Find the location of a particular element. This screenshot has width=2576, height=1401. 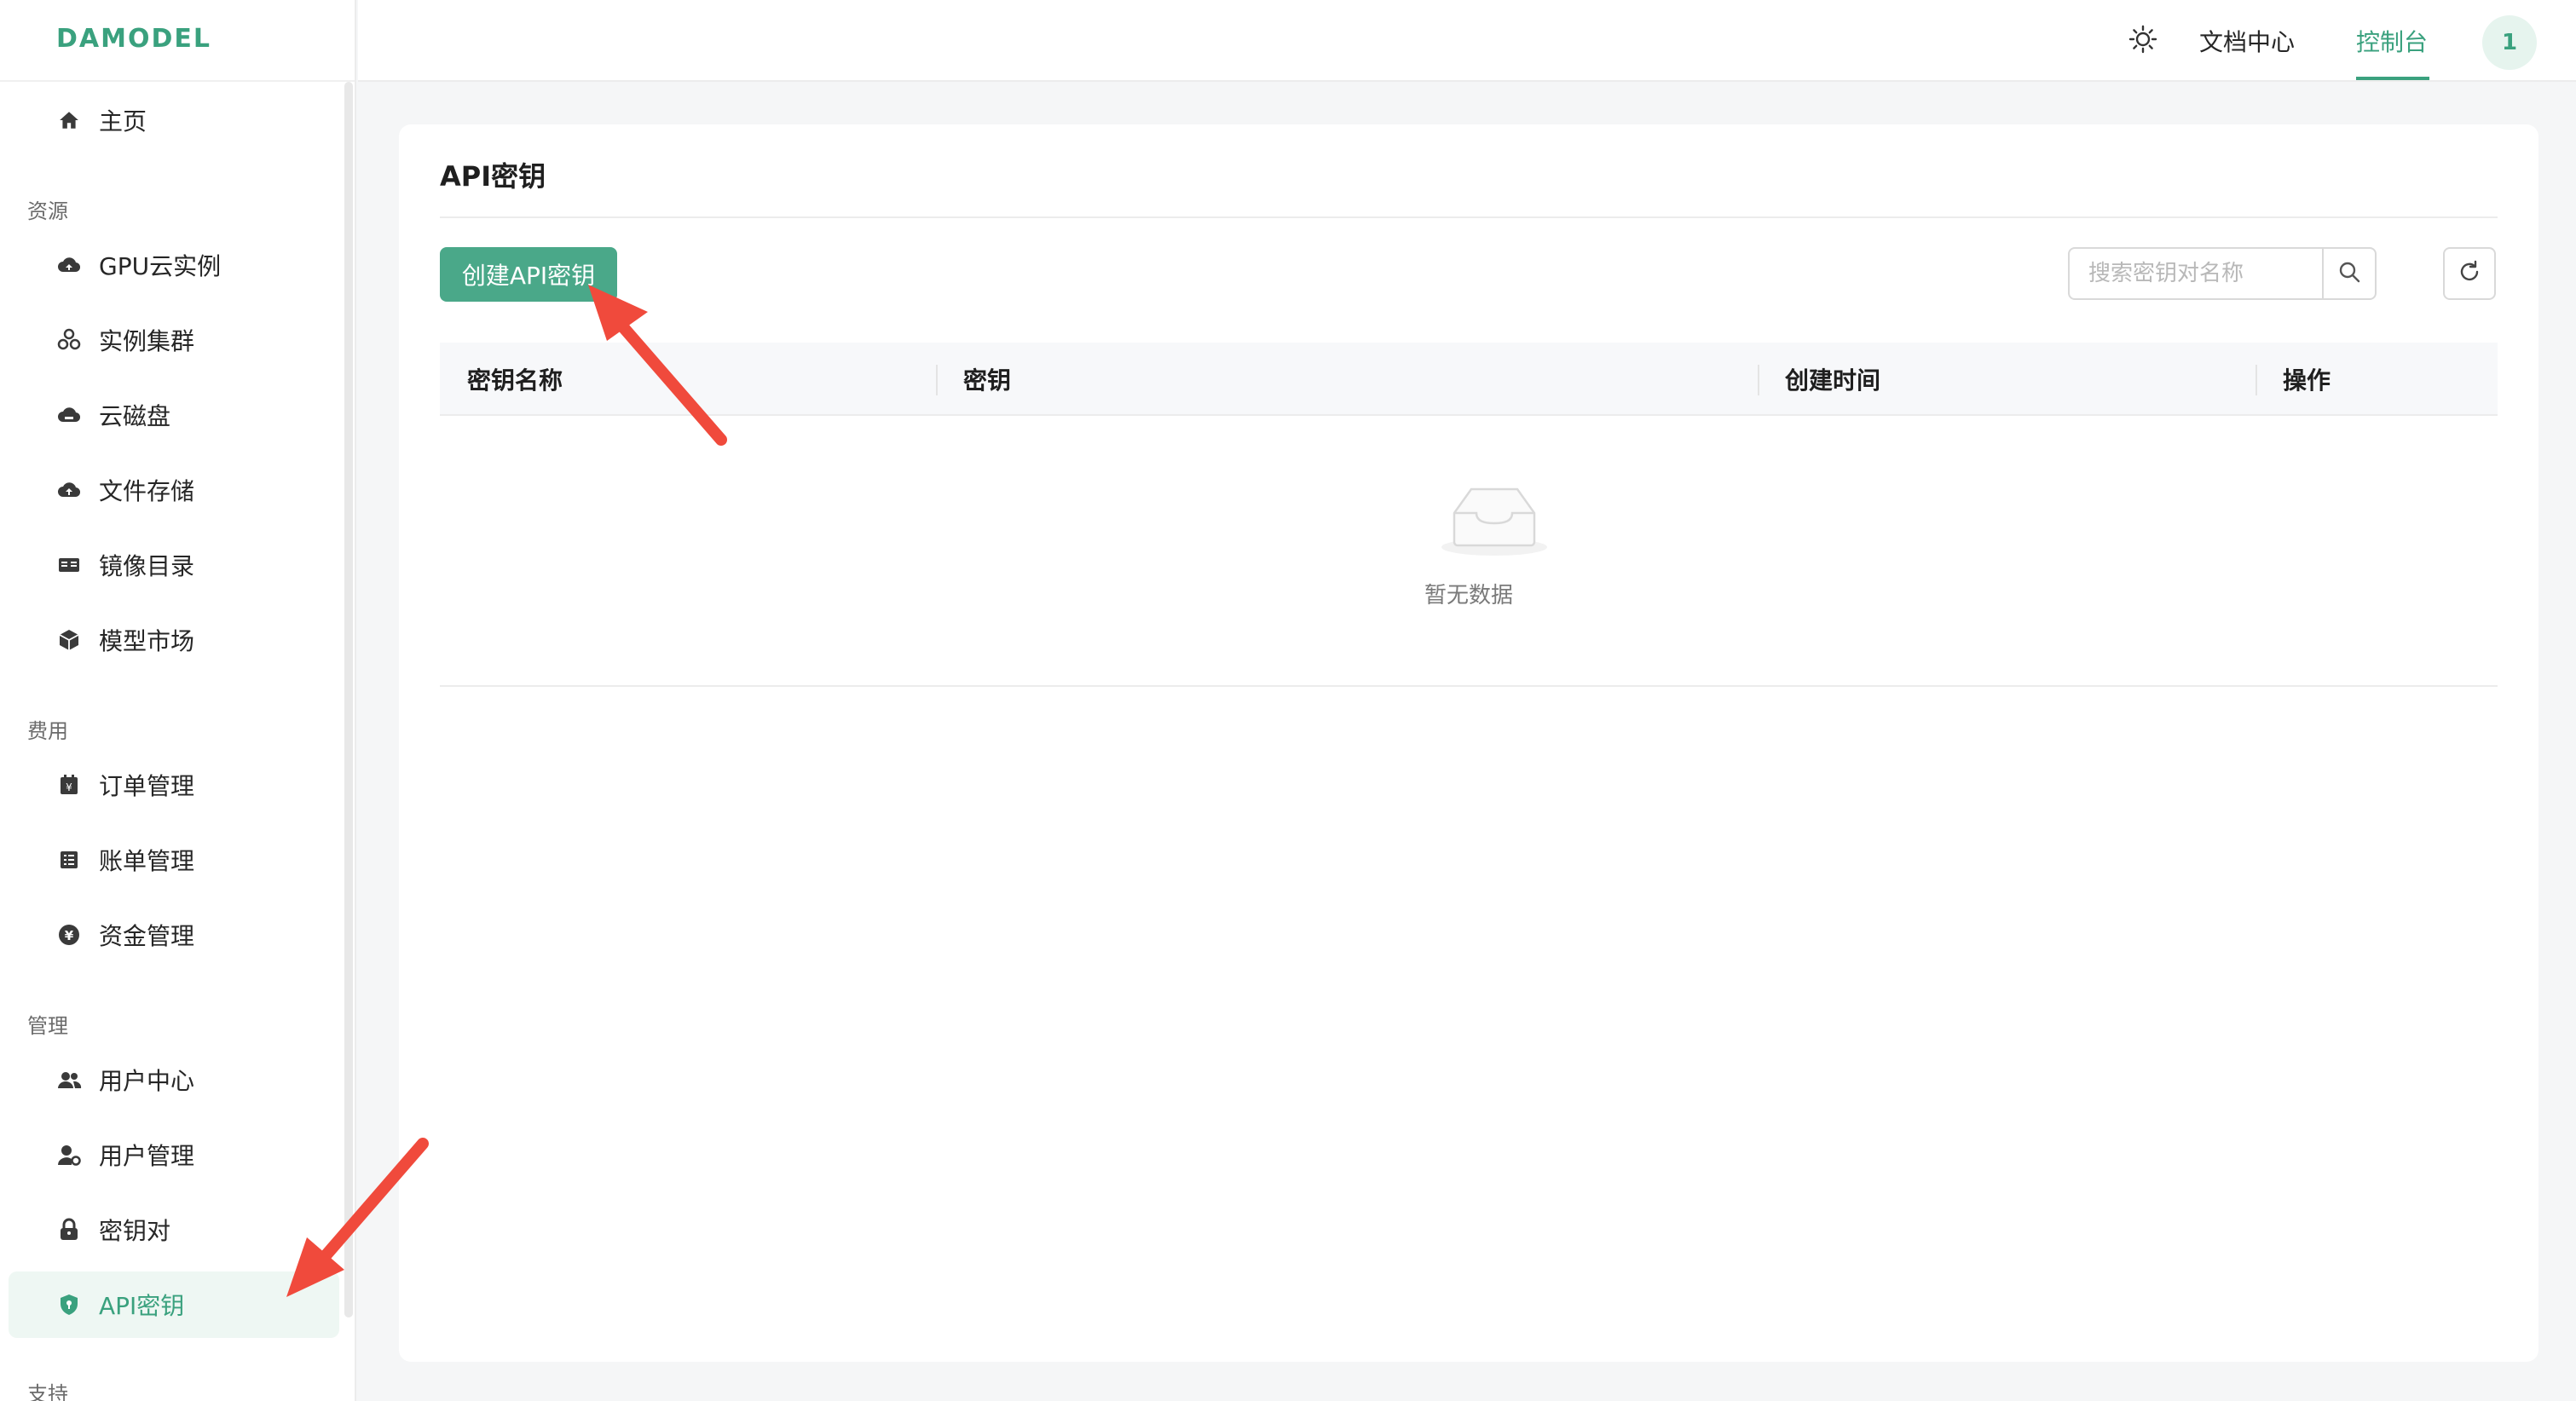

sidebar-item-bills: 账单管理 is located at coordinates (174, 860).